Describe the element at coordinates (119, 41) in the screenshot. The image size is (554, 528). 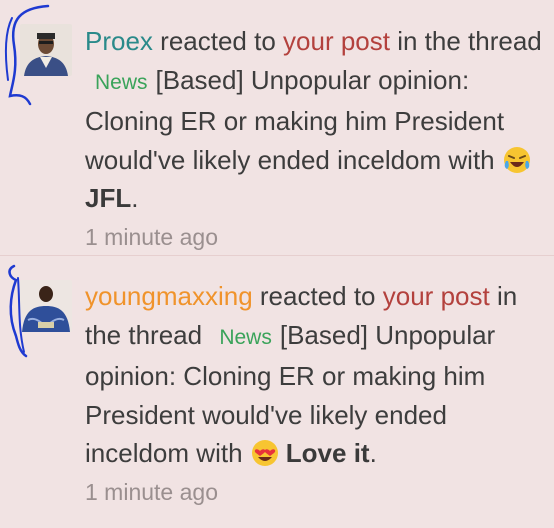
I see `user-link: Proex` at that location.